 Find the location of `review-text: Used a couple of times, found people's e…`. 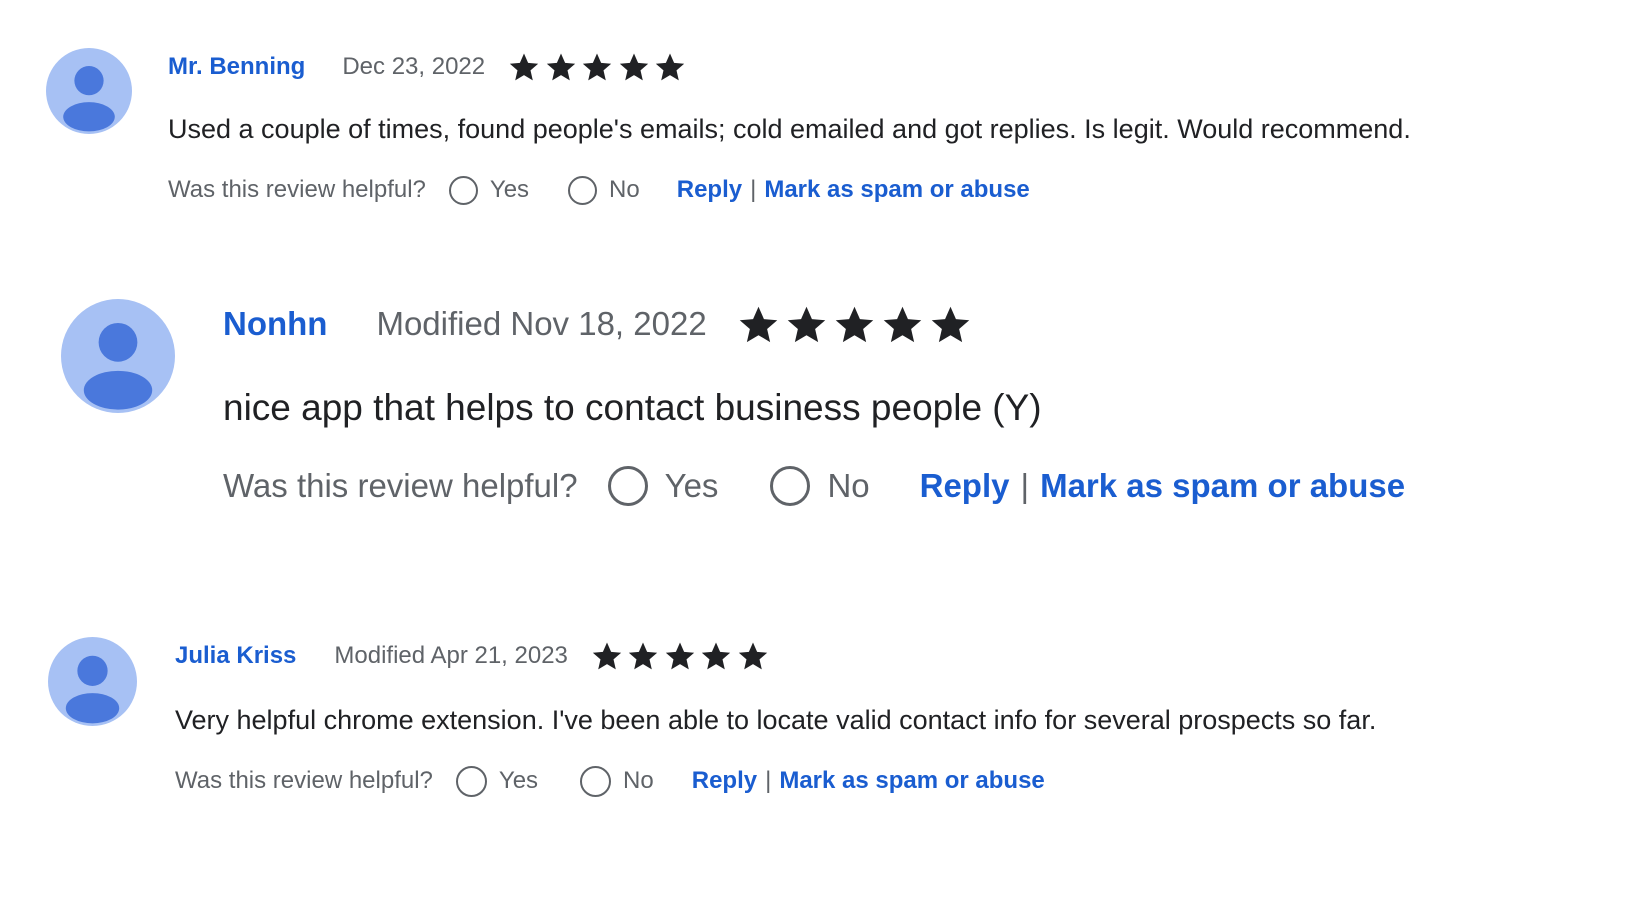

review-text: Used a couple of times, found people's e… is located at coordinates (789, 129).